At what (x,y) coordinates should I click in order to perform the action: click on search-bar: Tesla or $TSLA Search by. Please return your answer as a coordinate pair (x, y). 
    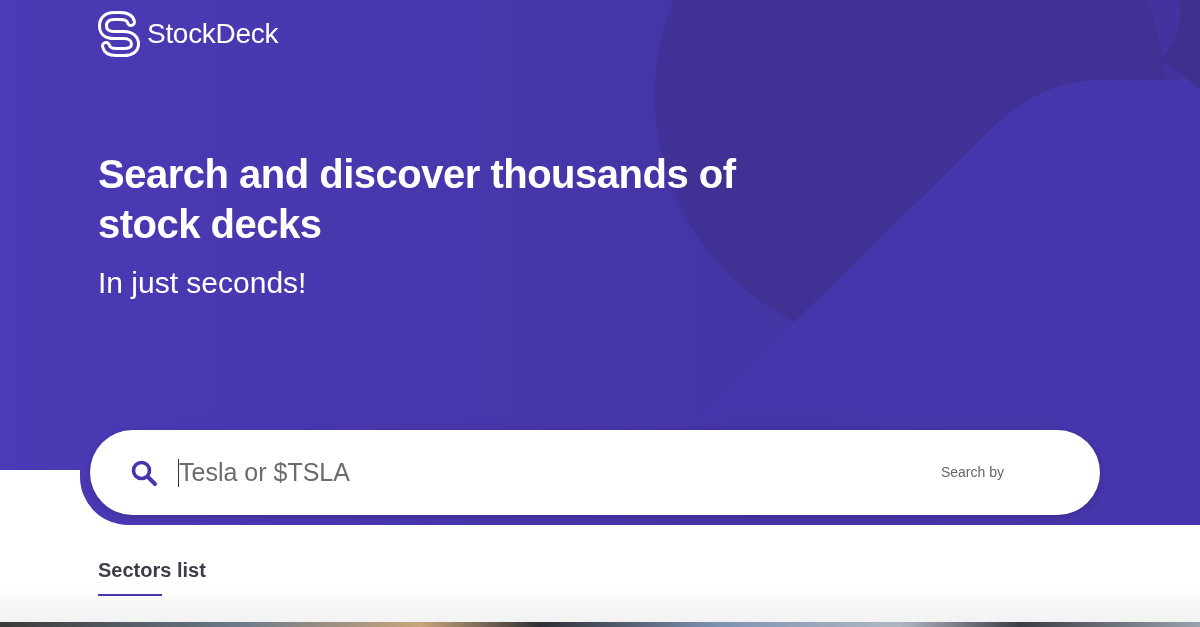
    Looking at the image, I should click on (595, 472).